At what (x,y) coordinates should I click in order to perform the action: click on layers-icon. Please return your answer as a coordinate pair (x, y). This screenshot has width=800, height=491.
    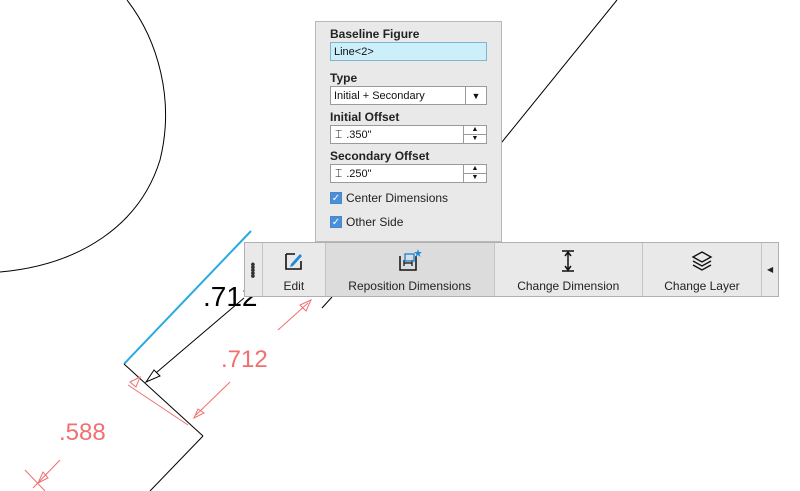
    Looking at the image, I should click on (702, 261).